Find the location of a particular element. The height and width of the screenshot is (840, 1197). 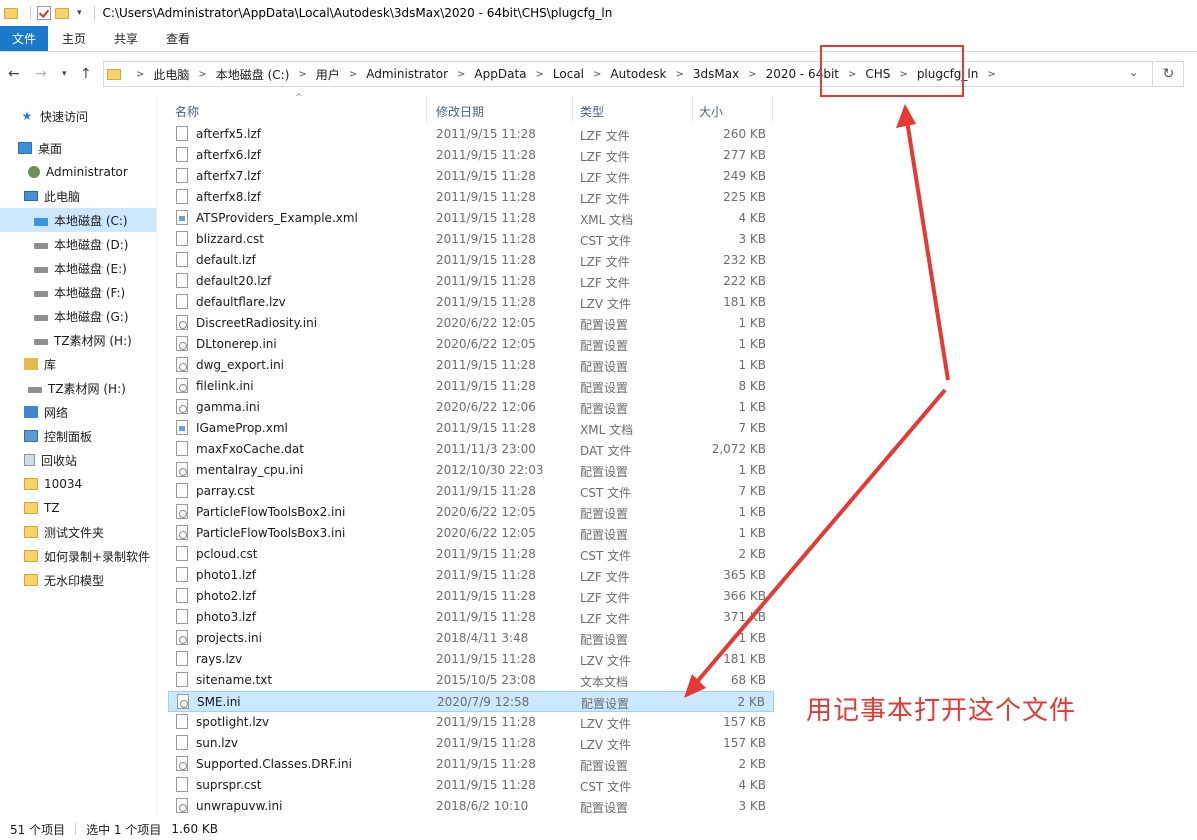

sidebar-item: 本地磁盘 (C:) is located at coordinates (78, 220).